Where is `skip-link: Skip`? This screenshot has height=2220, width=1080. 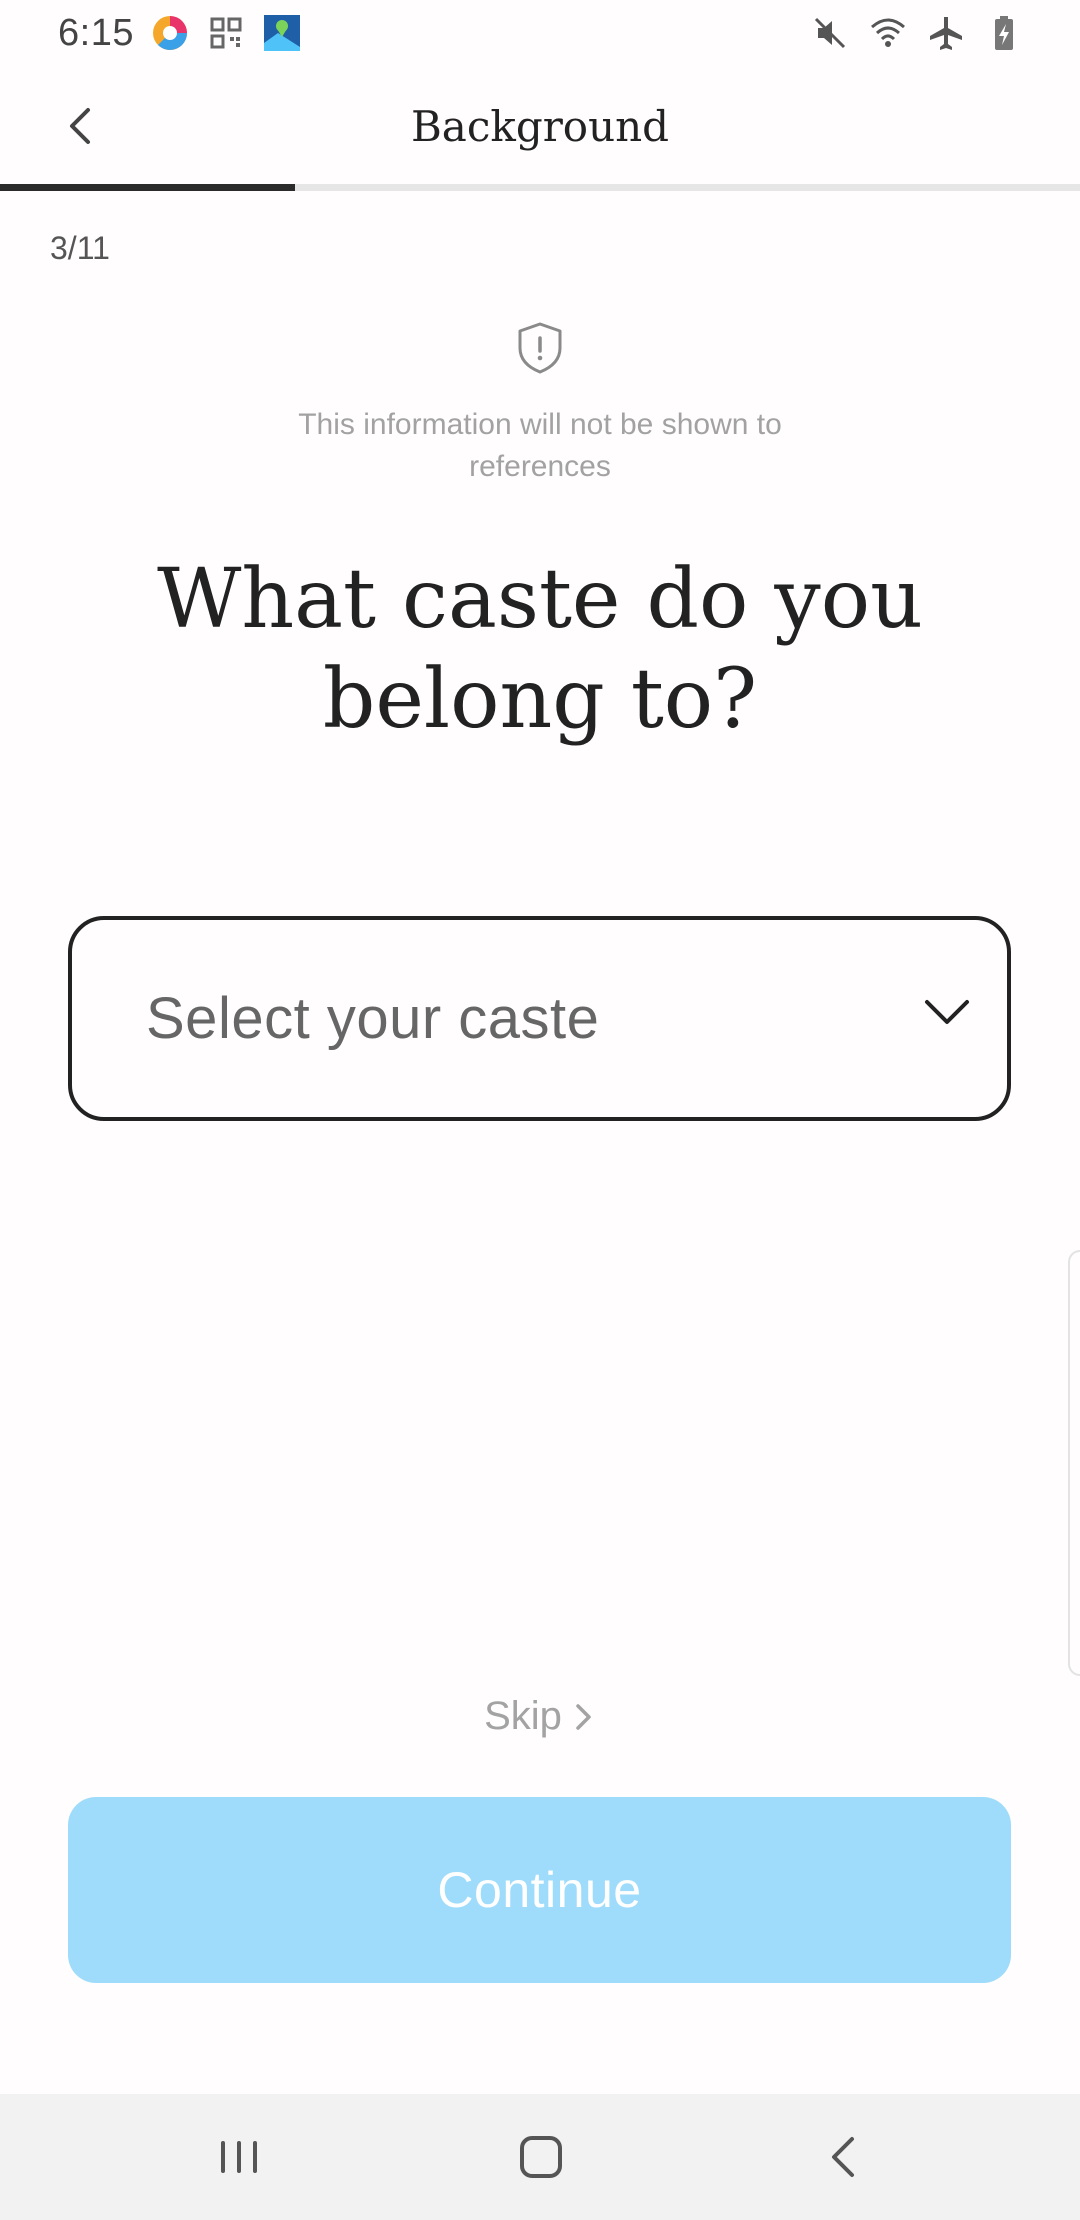 skip-link: Skip is located at coordinates (540, 1716).